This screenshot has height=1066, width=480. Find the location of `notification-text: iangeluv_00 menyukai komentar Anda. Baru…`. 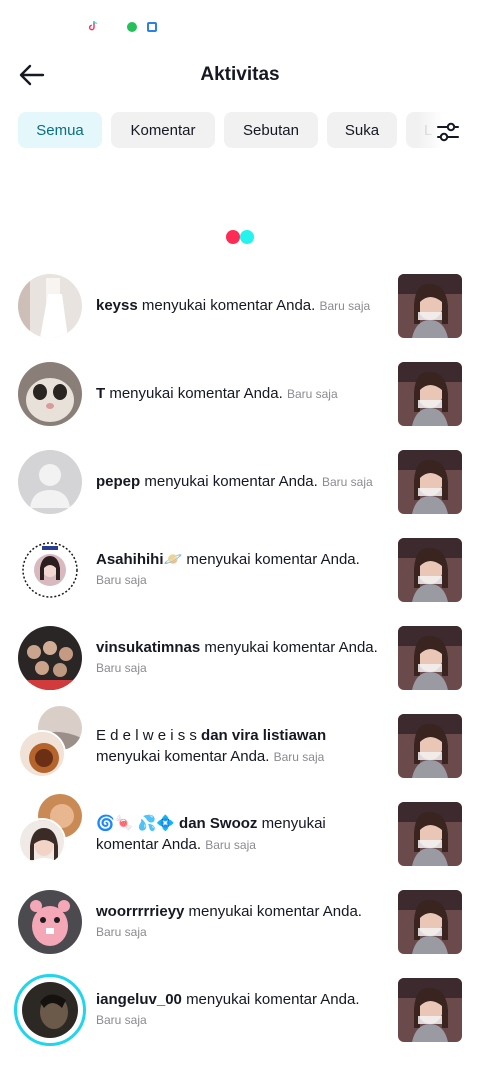

notification-text: iangeluv_00 menyukai komentar Anda. Baru… is located at coordinates (241, 1010).